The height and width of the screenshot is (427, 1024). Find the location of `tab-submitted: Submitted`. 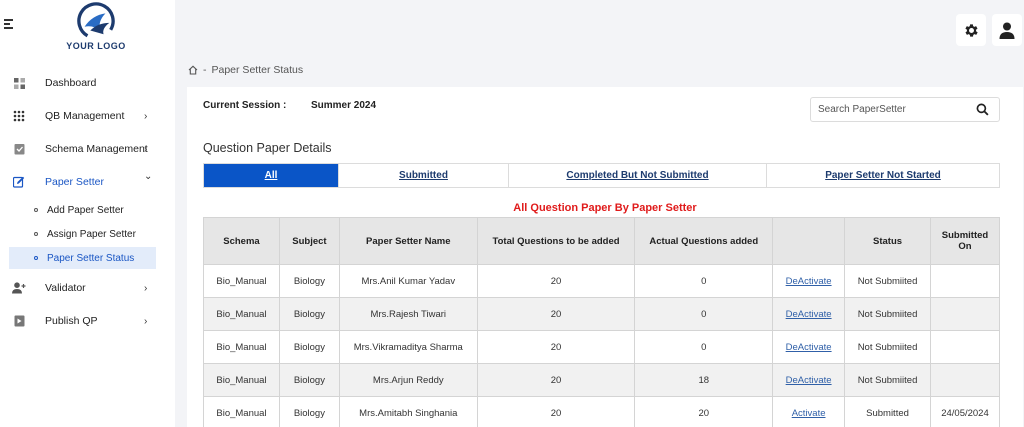

tab-submitted: Submitted is located at coordinates (424, 175).